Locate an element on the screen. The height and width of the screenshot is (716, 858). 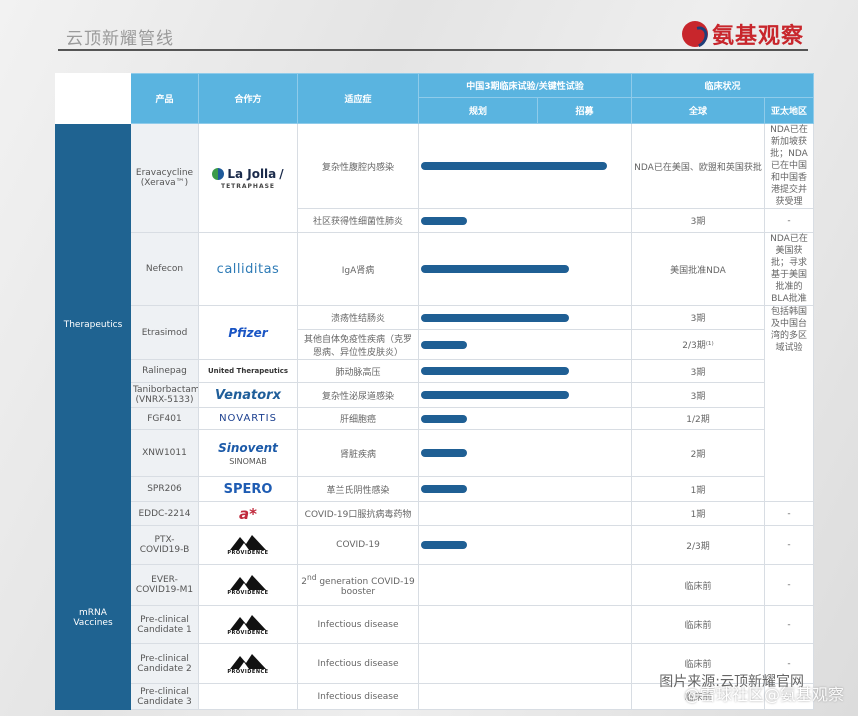
table-row: FGF401 NOVARTIS 肝细胞癌 1/2期 is located at coordinates (435, 418).